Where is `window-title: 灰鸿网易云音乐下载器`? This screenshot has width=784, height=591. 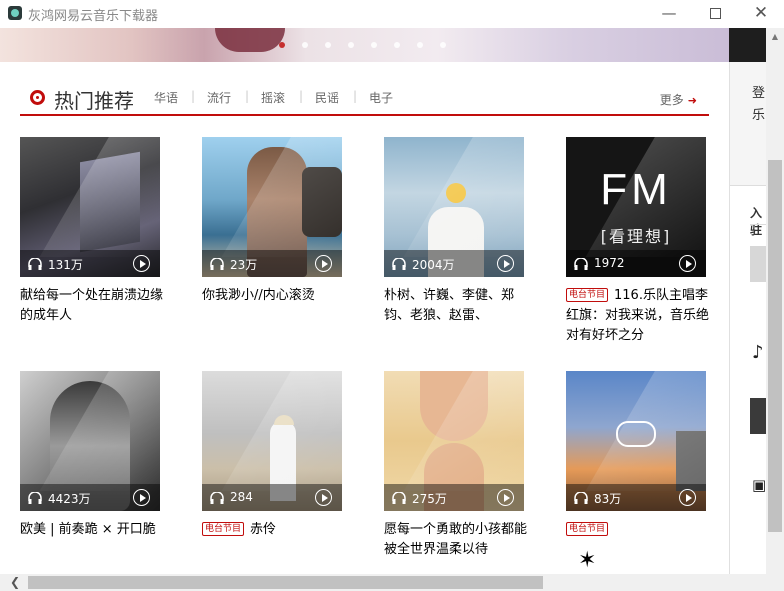
window-title: 灰鸿网易云音乐下载器 is located at coordinates (93, 16).